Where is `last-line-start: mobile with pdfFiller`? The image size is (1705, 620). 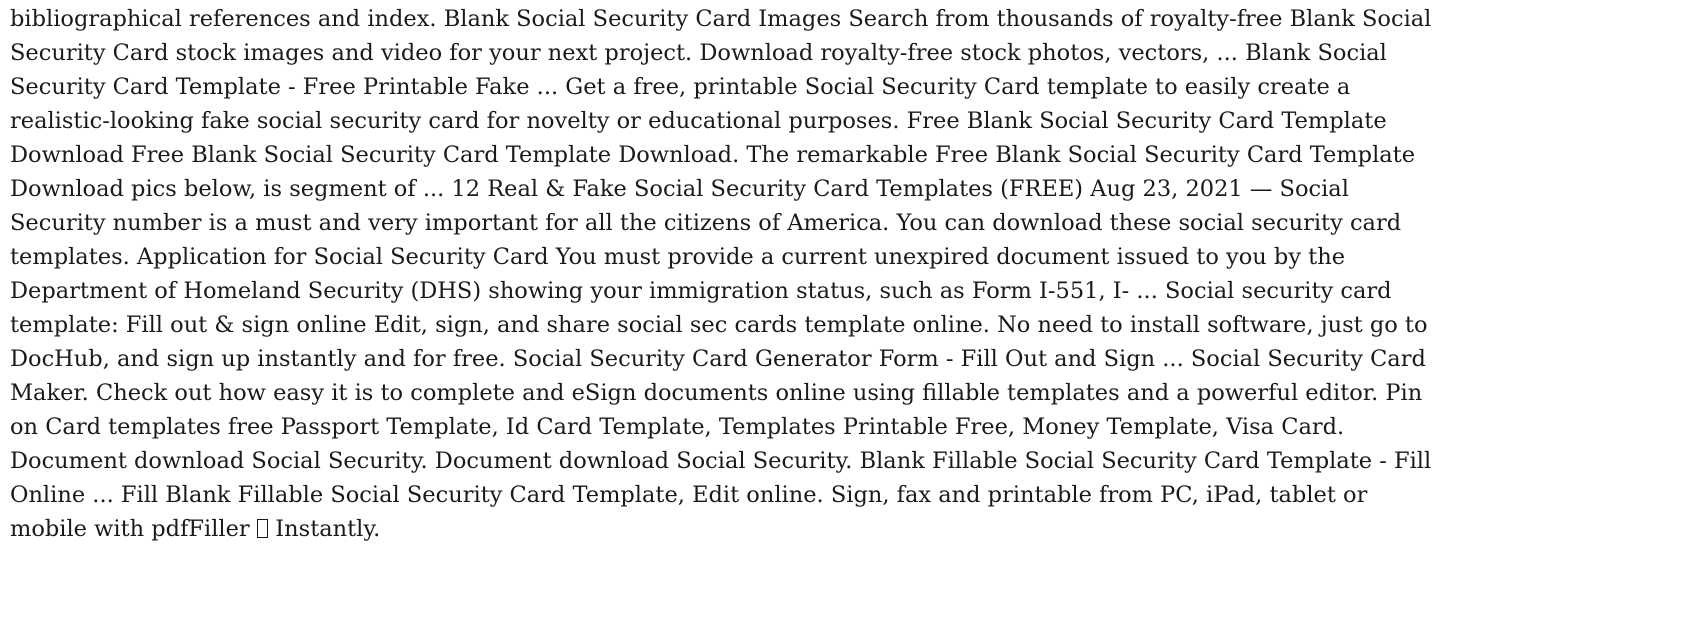 last-line-start: mobile with pdfFiller is located at coordinates (130, 529).